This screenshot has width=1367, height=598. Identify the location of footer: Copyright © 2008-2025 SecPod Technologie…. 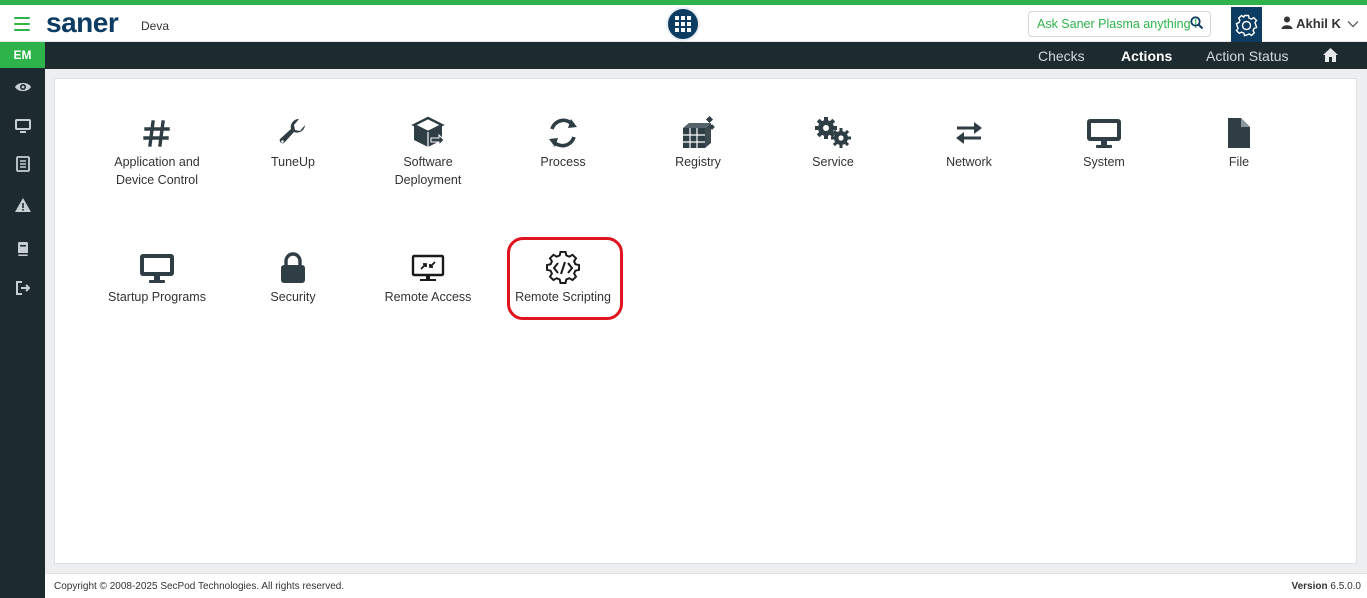
(706, 585).